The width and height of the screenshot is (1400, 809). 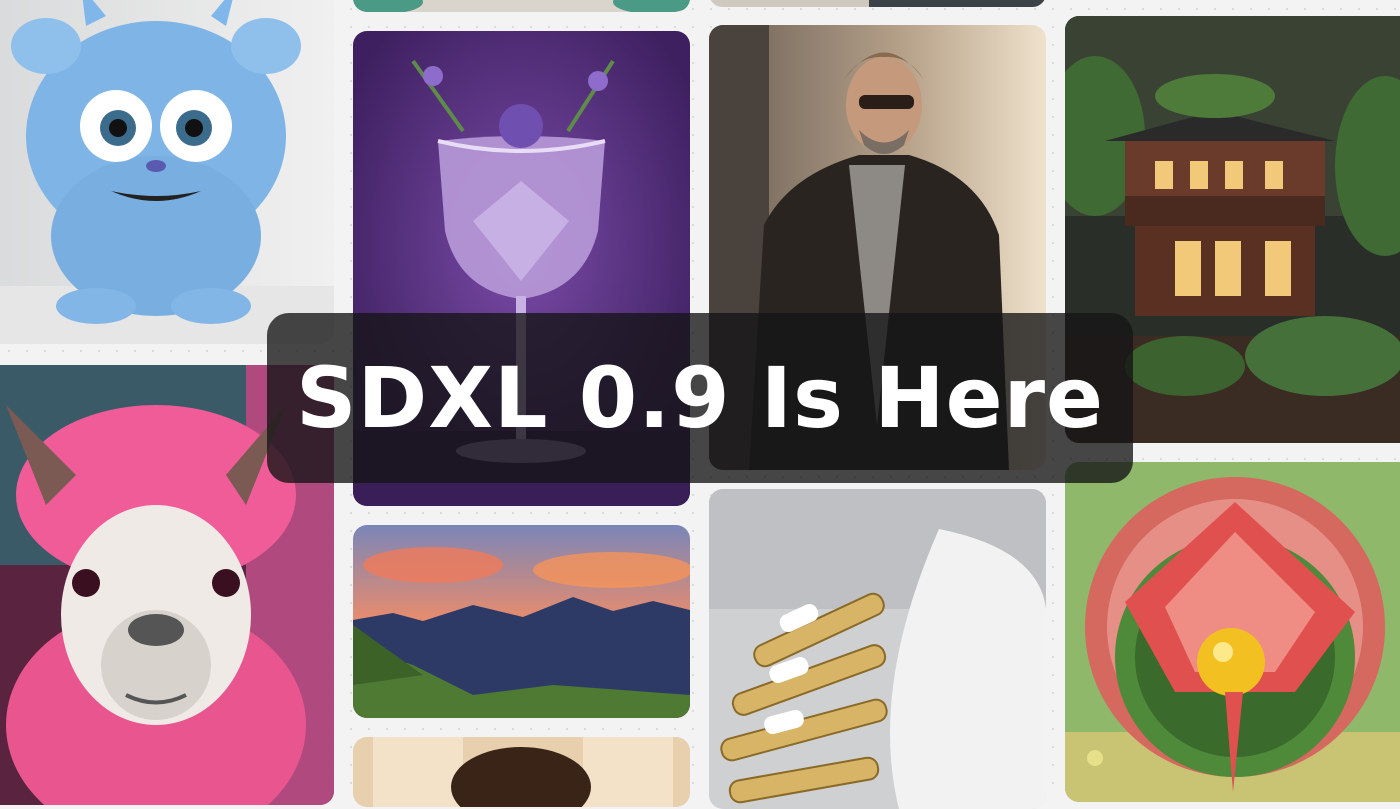 I want to click on title-banner: SDXL 0.9 Is Here, so click(x=700, y=398).